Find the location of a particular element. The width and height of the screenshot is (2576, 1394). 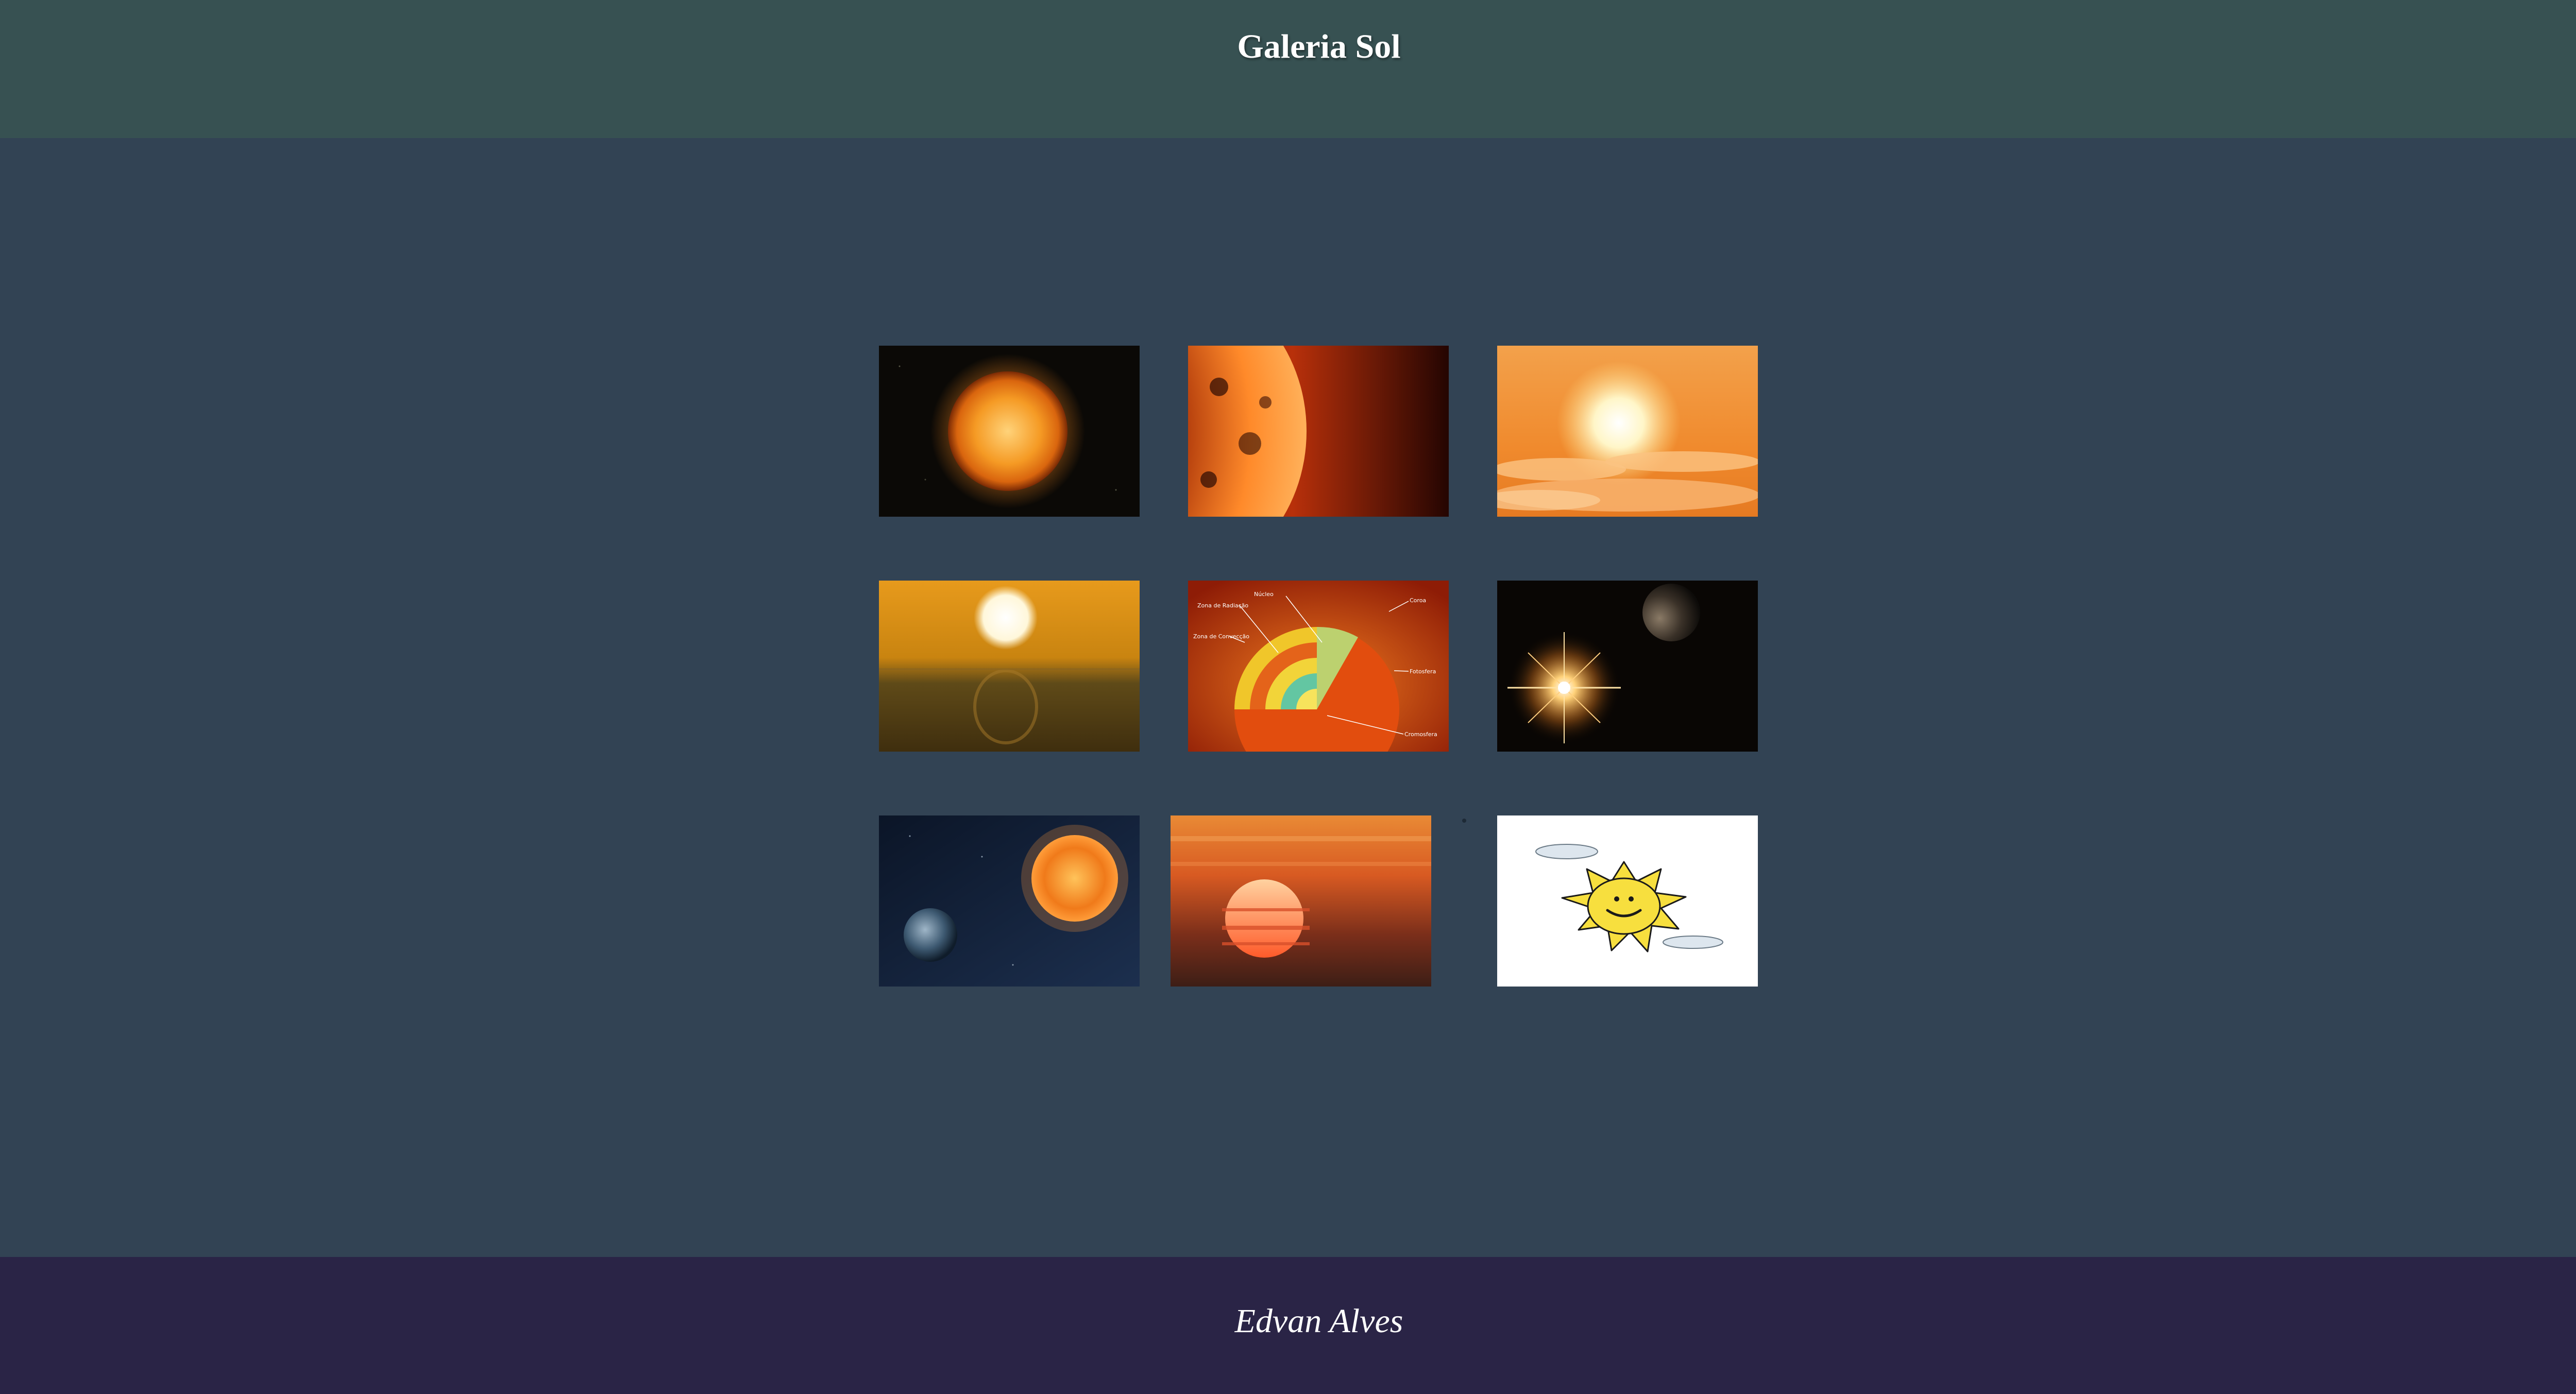

page-header: Galeria Sol is located at coordinates (1288, 69).